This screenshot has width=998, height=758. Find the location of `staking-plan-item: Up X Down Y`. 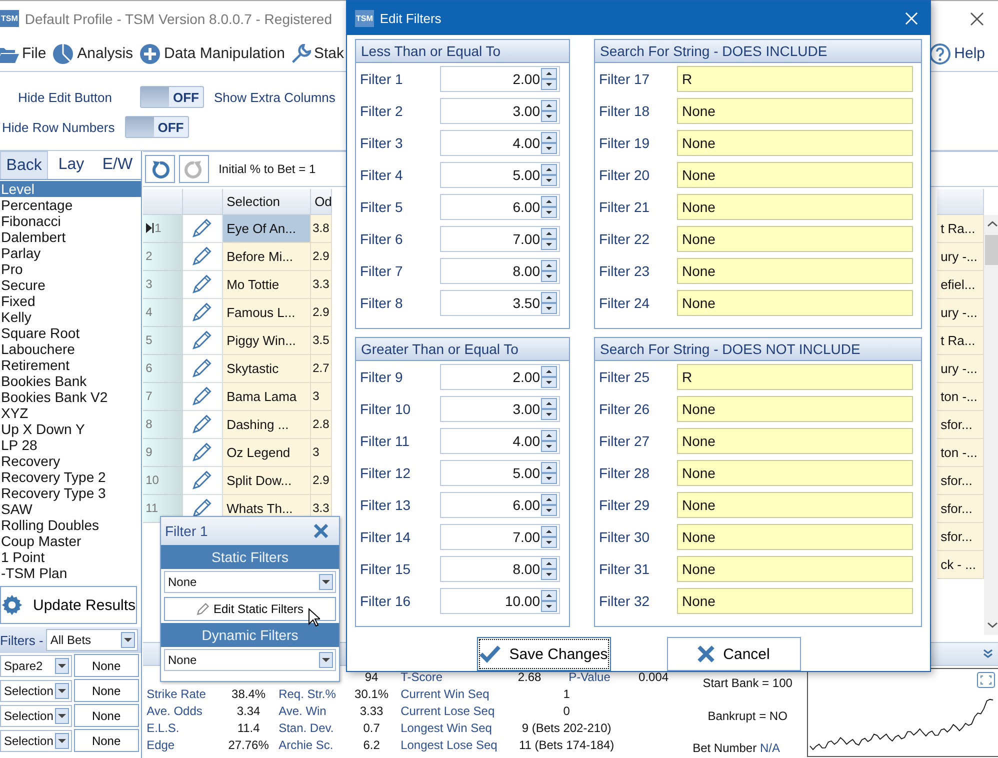

staking-plan-item: Up X Down Y is located at coordinates (70, 429).